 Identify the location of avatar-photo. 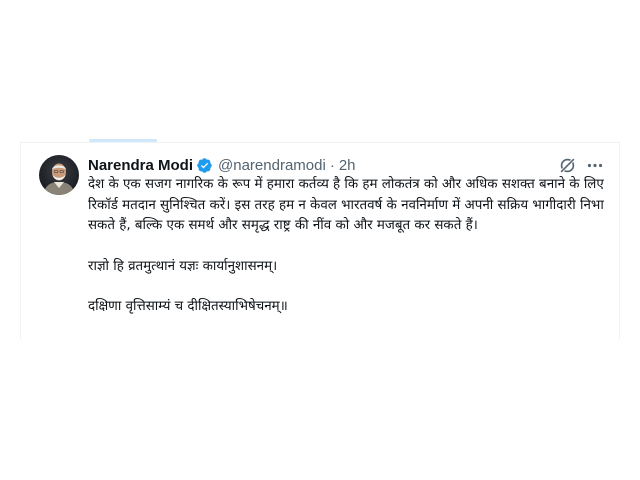
(59, 175).